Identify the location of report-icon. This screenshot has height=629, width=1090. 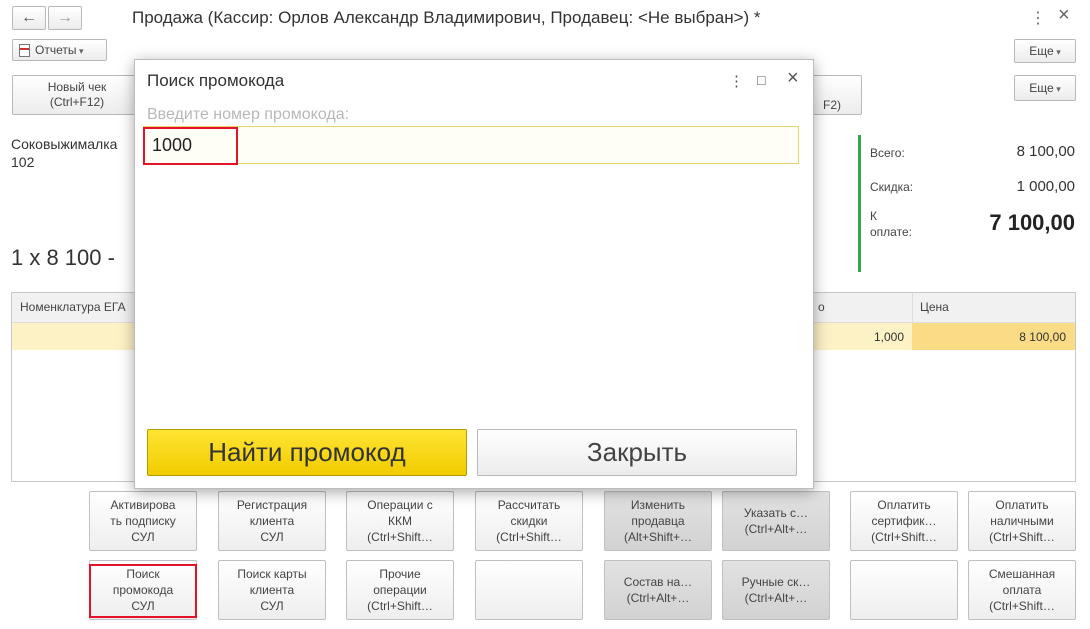
(24, 50).